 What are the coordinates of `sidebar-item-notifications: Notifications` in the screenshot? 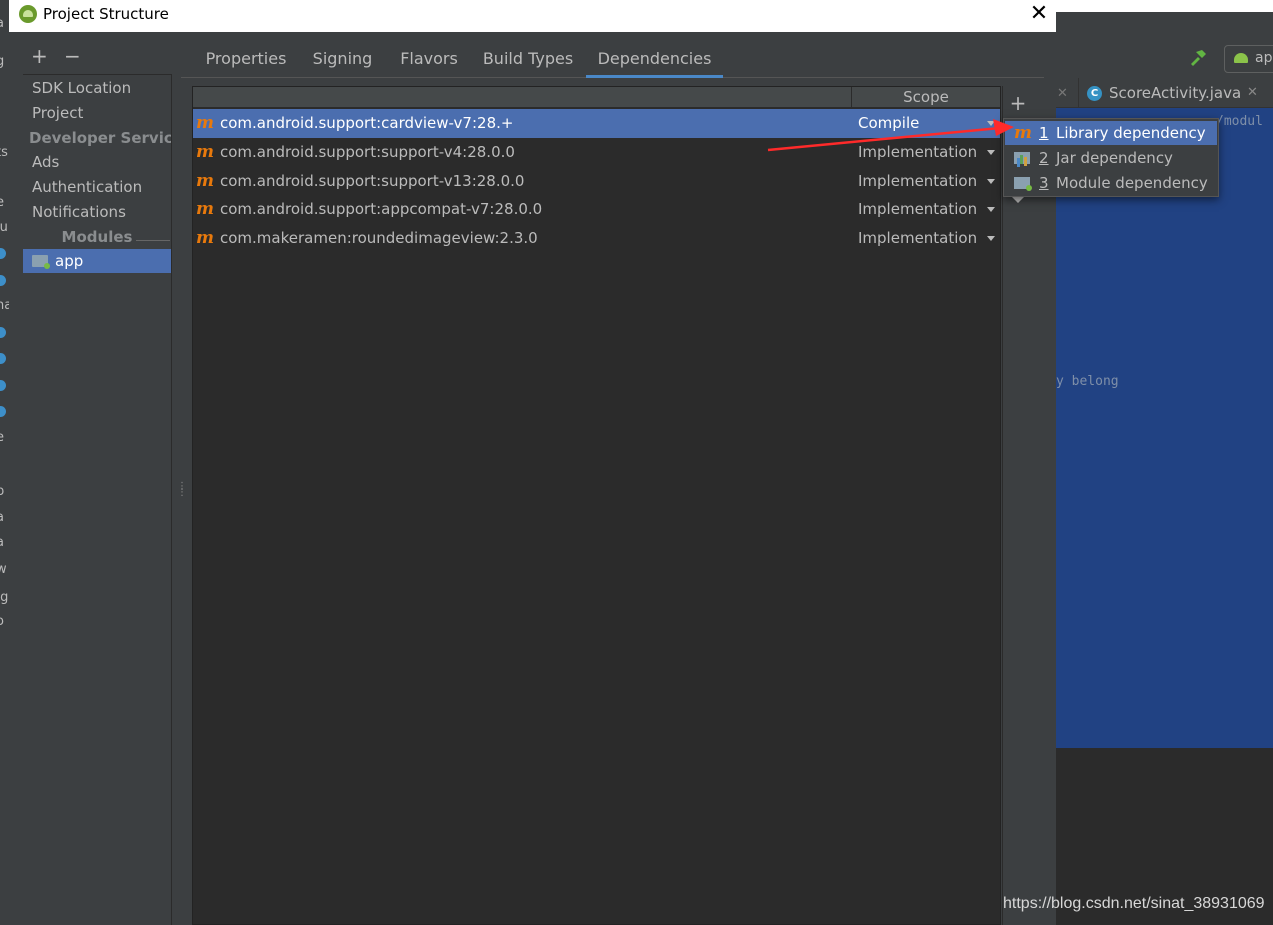 It's located at (97, 212).